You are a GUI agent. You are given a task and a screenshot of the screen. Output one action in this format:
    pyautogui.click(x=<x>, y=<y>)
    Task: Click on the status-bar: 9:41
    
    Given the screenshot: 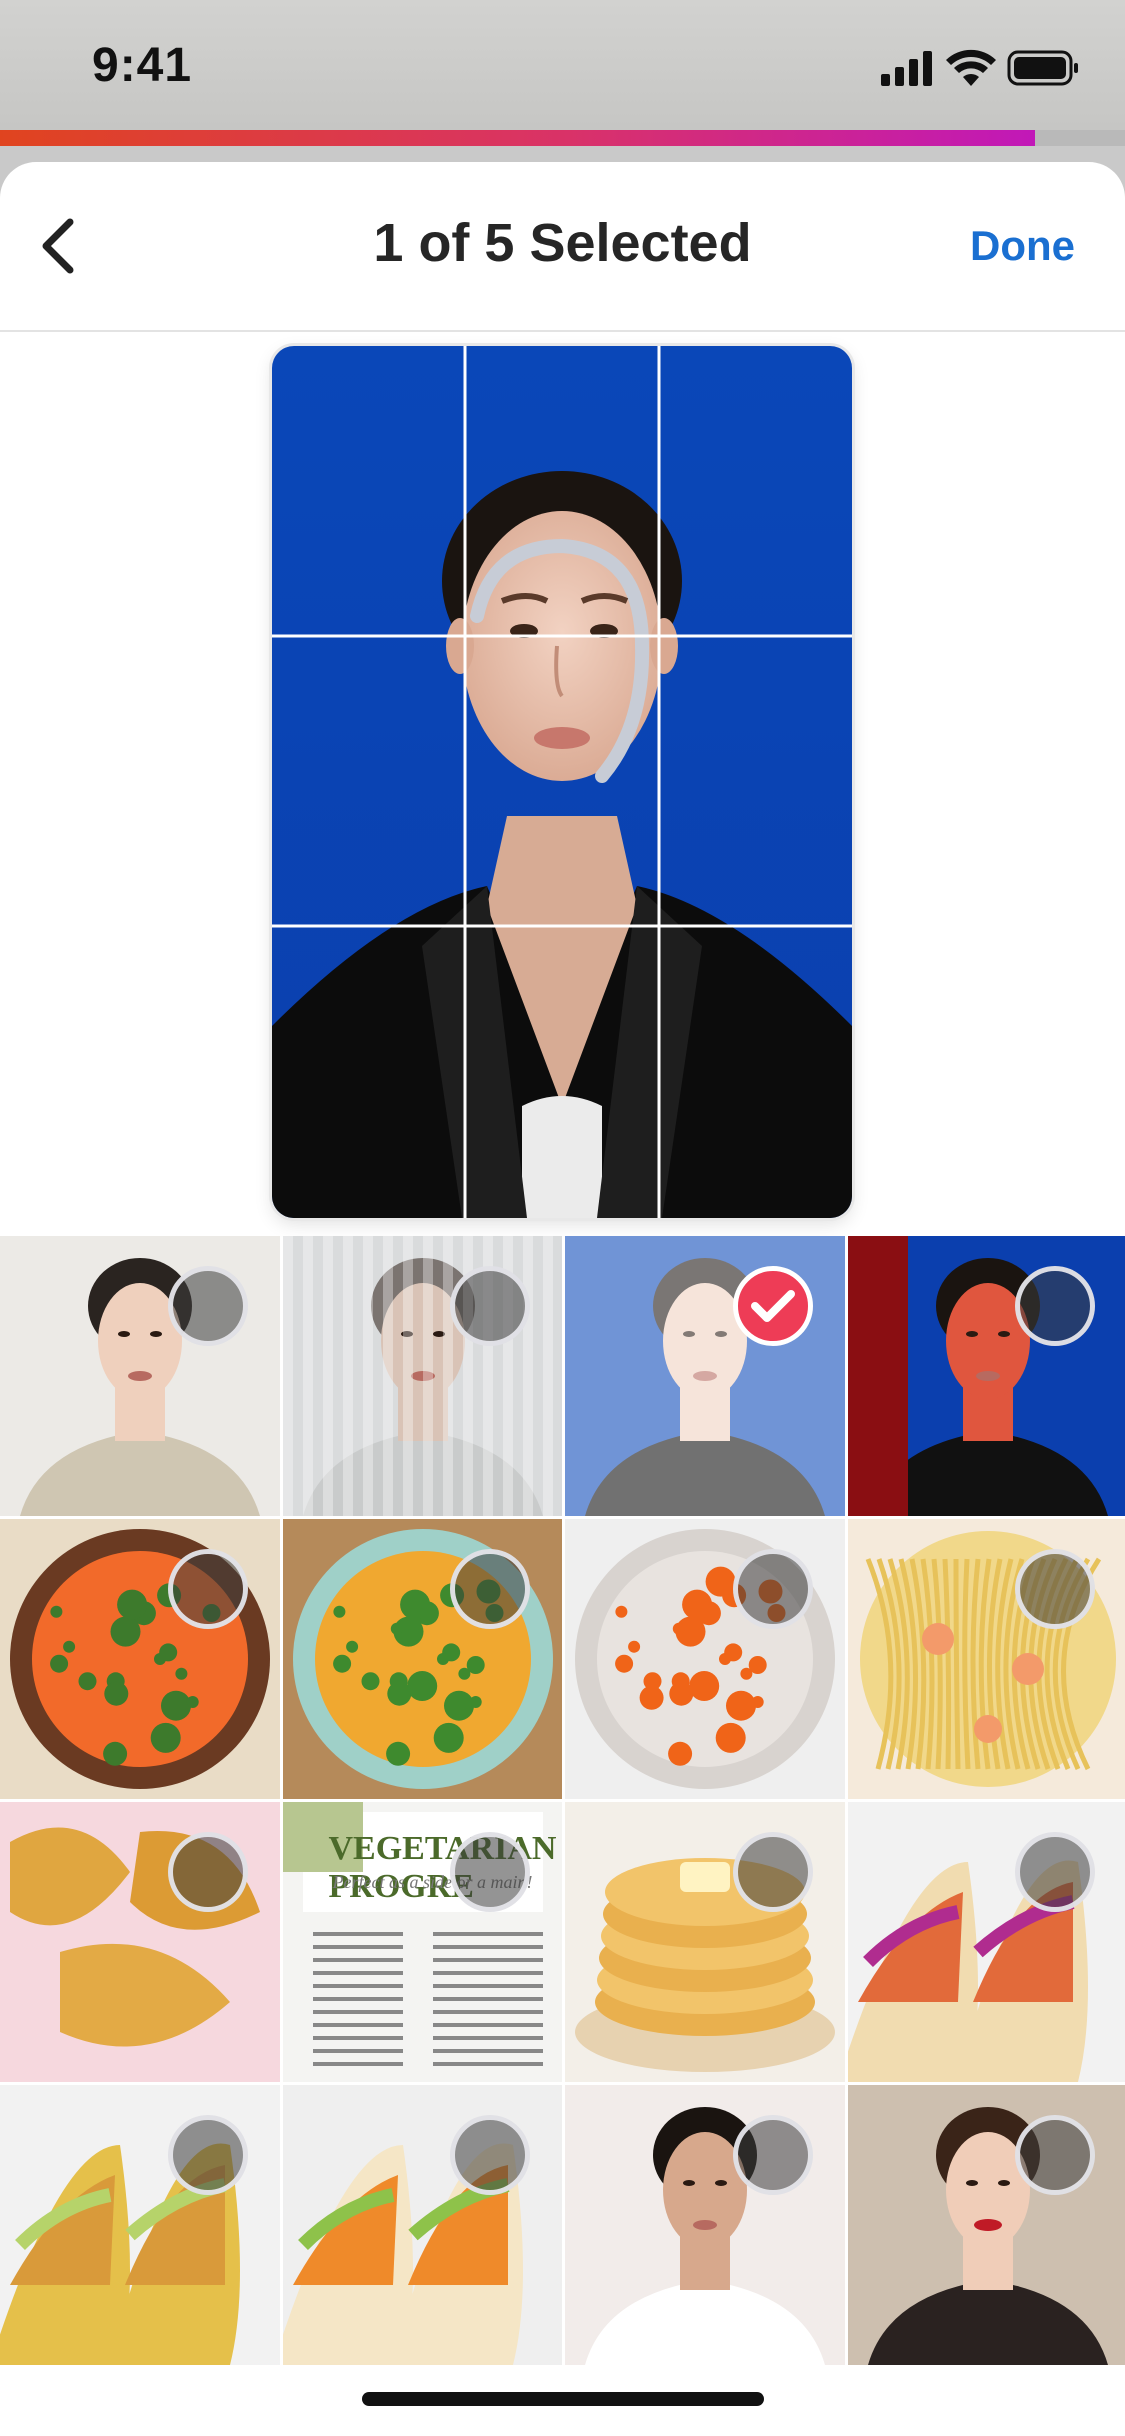 What is the action you would take?
    pyautogui.click(x=562, y=65)
    